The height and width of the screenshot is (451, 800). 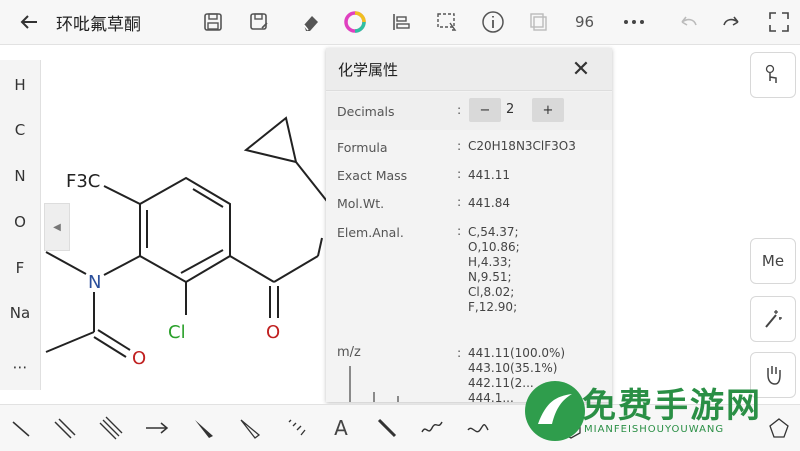 What do you see at coordinates (447, 22) in the screenshot?
I see `lasso-select-icon` at bounding box center [447, 22].